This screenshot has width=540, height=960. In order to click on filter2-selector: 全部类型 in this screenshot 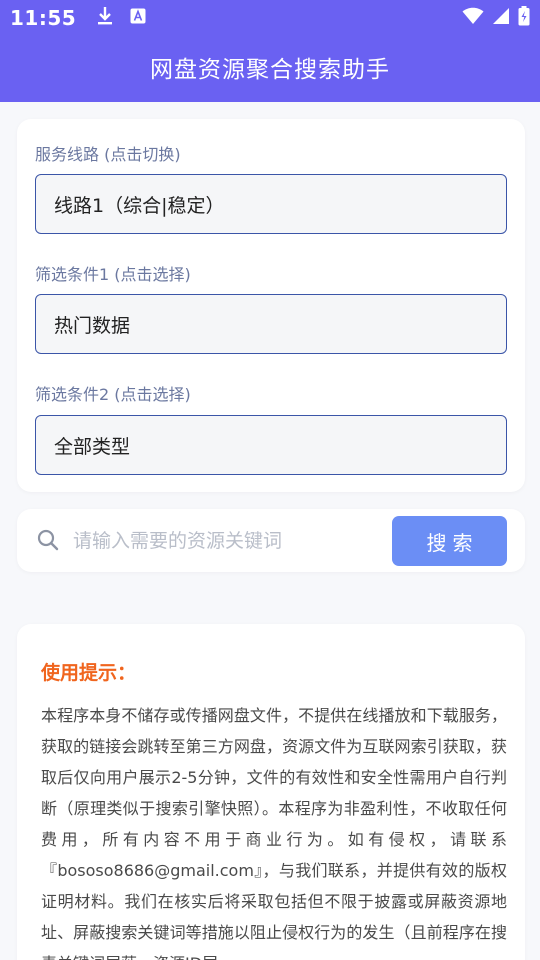, I will do `click(271, 445)`.